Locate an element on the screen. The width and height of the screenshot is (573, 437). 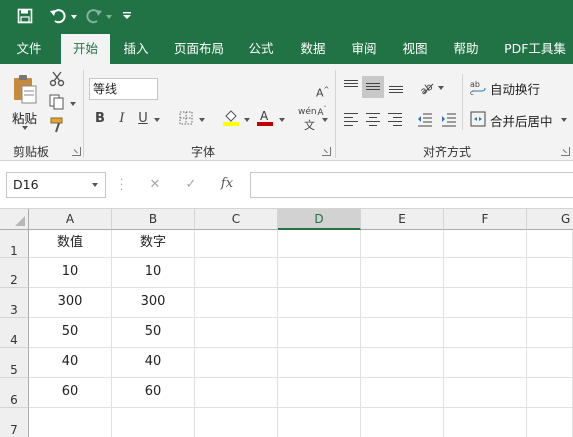
cell-b3: 300 is located at coordinates (153, 303).